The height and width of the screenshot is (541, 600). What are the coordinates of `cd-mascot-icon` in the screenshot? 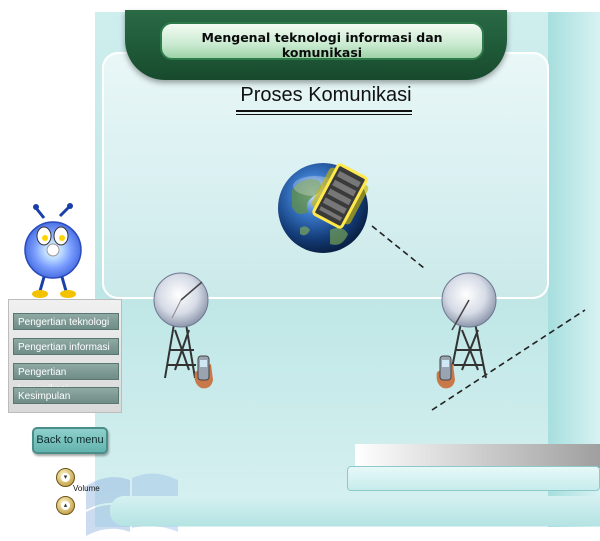 It's located at (53, 250).